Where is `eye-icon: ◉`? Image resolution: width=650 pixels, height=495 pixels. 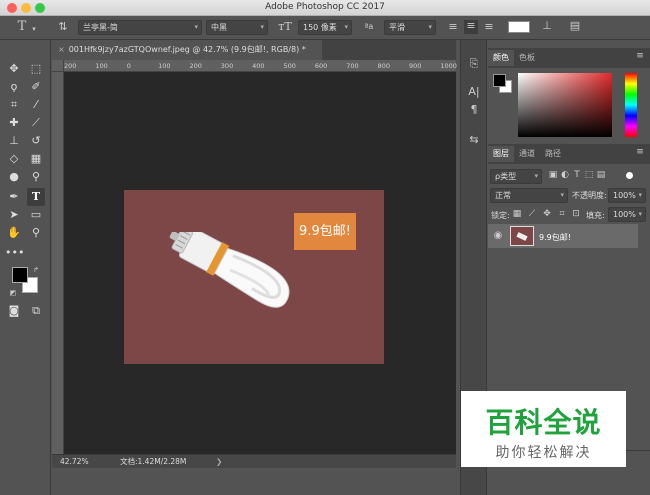
eye-icon: ◉ is located at coordinates (498, 236).